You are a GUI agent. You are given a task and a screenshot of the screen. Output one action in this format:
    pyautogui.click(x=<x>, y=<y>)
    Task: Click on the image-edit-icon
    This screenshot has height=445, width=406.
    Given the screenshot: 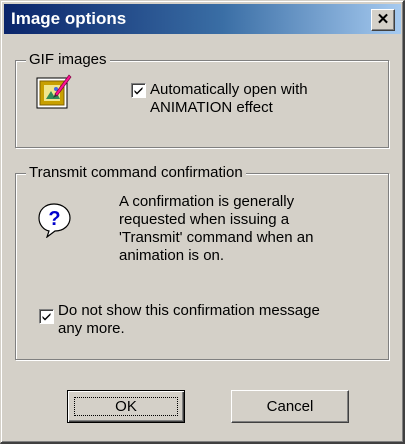 What is the action you would take?
    pyautogui.click(x=53, y=92)
    